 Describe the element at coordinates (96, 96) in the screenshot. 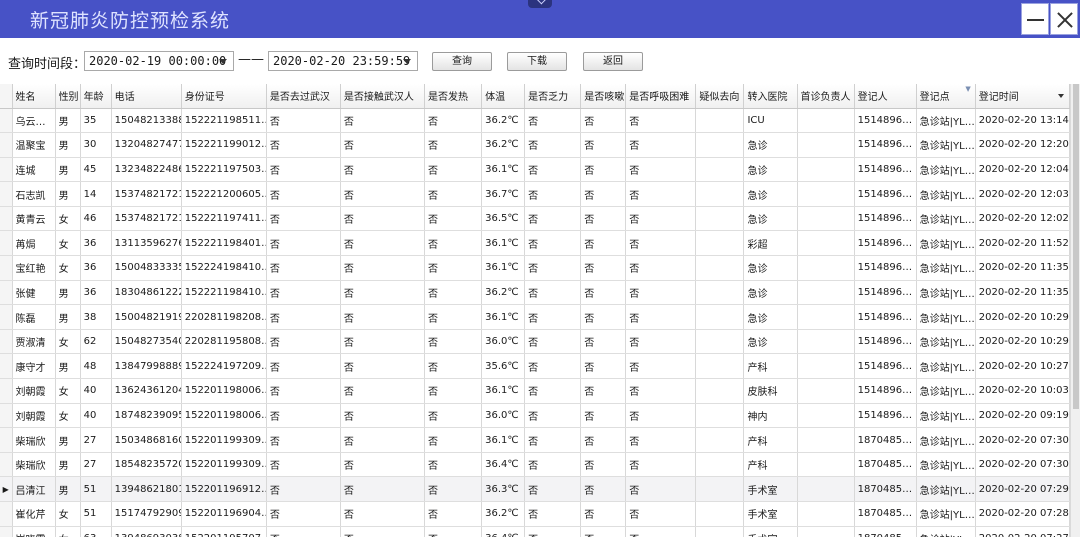

I see `column-header: 年龄` at that location.